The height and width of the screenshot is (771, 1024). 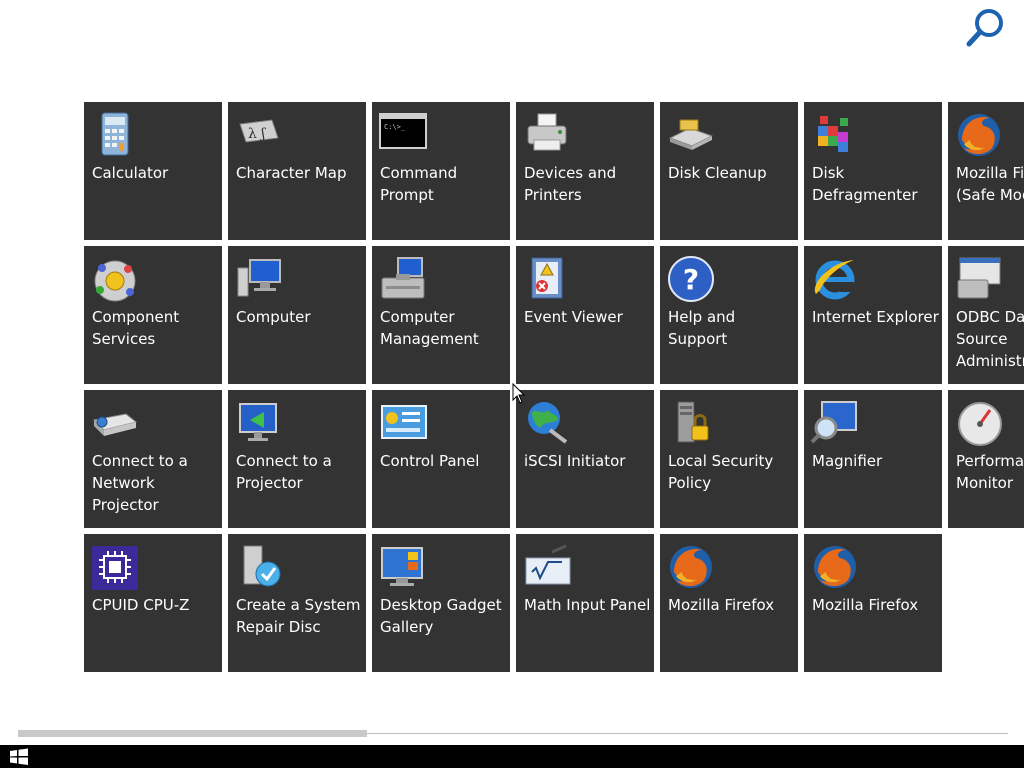 What do you see at coordinates (136, 328) in the screenshot?
I see `tile-label: Component Services` at bounding box center [136, 328].